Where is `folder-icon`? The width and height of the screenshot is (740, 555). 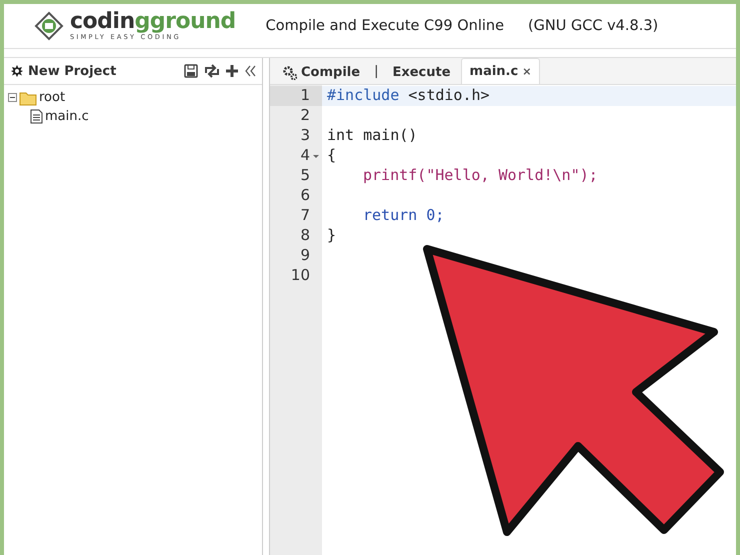
folder-icon is located at coordinates (28, 98).